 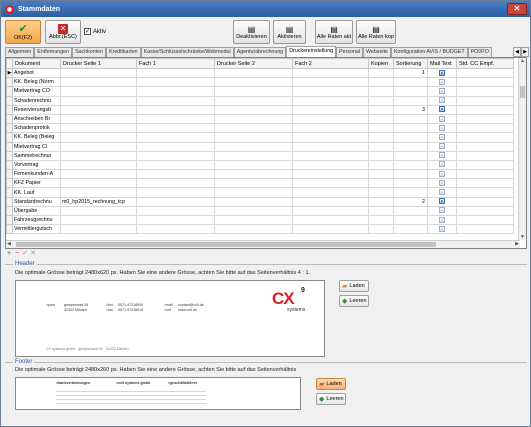 I want to click on column-header: Drucker Seite 2, so click(x=253, y=63).